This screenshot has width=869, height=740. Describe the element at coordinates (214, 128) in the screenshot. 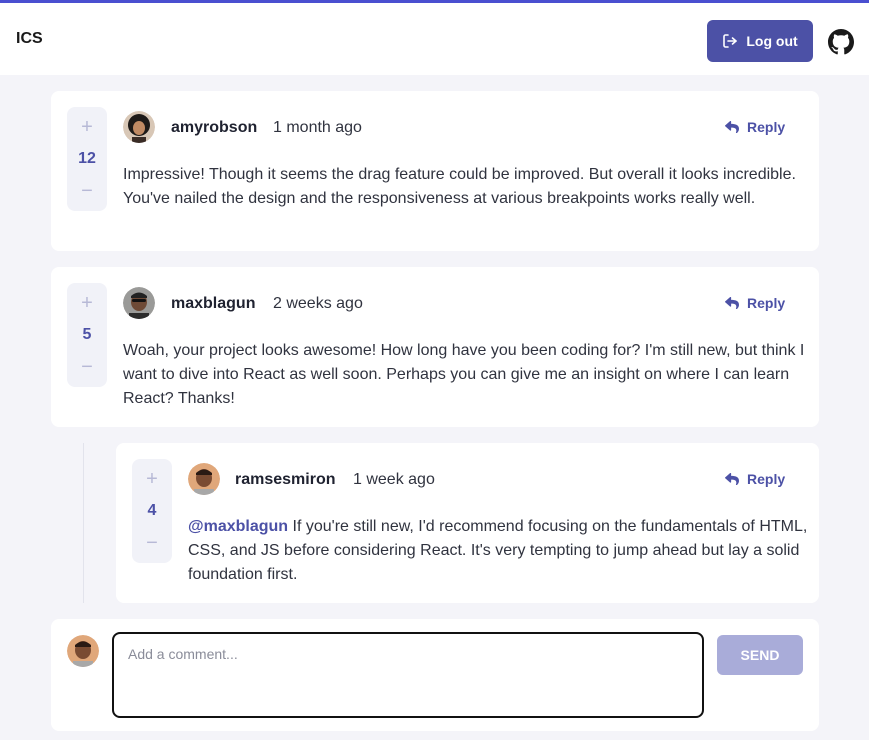

I see `comment-username: amyrobson` at that location.